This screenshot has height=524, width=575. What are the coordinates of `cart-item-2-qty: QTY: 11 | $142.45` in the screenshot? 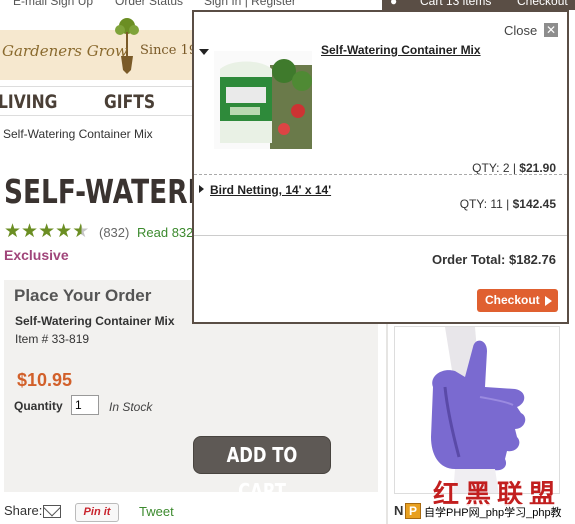 It's located at (508, 204).